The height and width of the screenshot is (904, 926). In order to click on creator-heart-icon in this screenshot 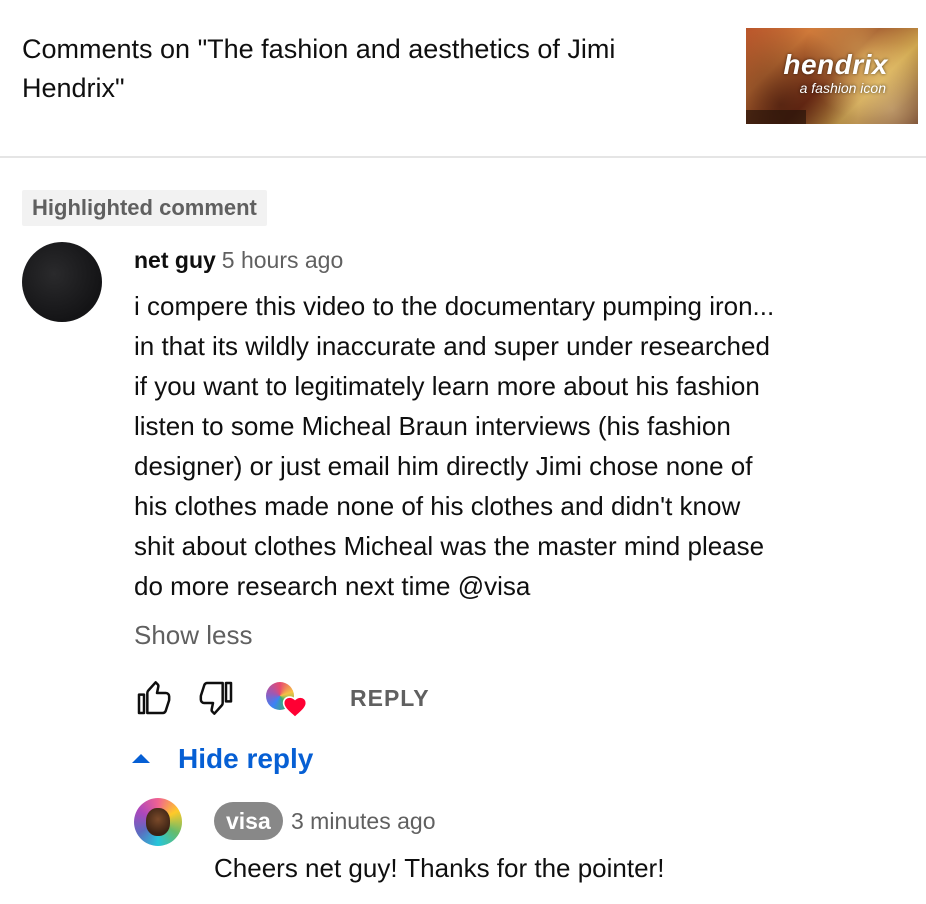, I will do `click(295, 707)`.